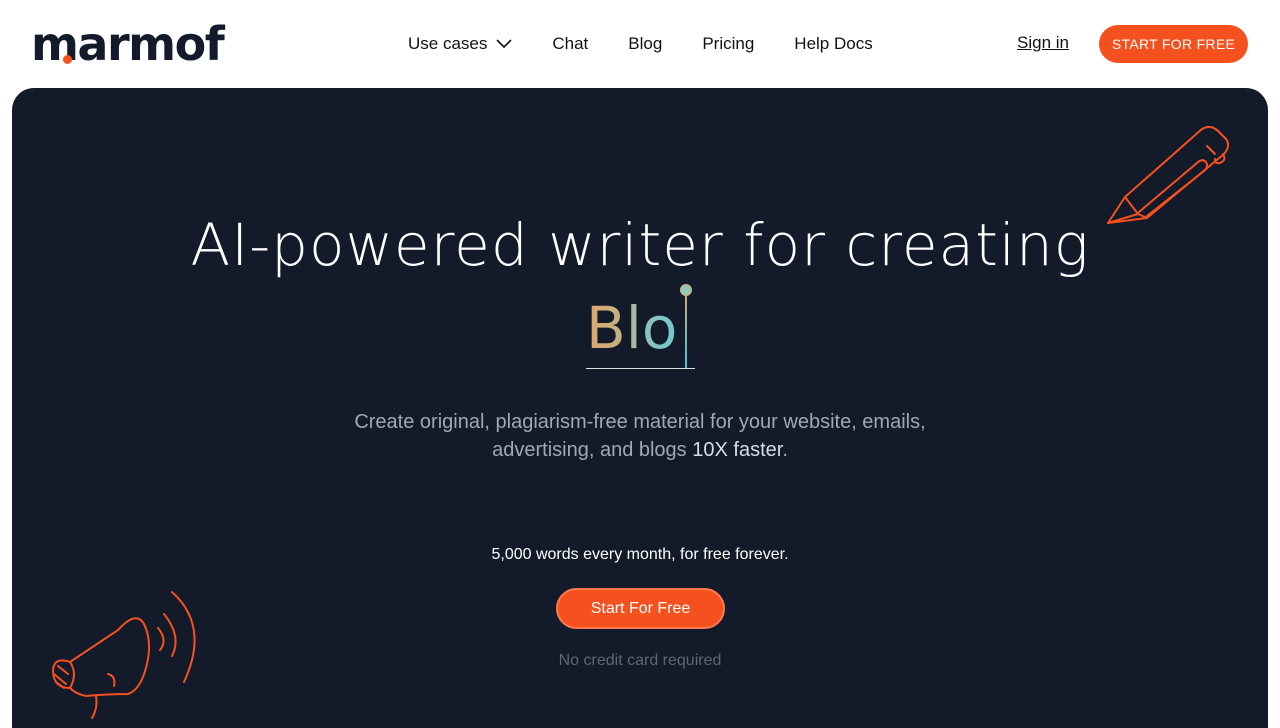 This screenshot has width=1280, height=728. I want to click on hero-title: AI-powered writer for creating, so click(640, 245).